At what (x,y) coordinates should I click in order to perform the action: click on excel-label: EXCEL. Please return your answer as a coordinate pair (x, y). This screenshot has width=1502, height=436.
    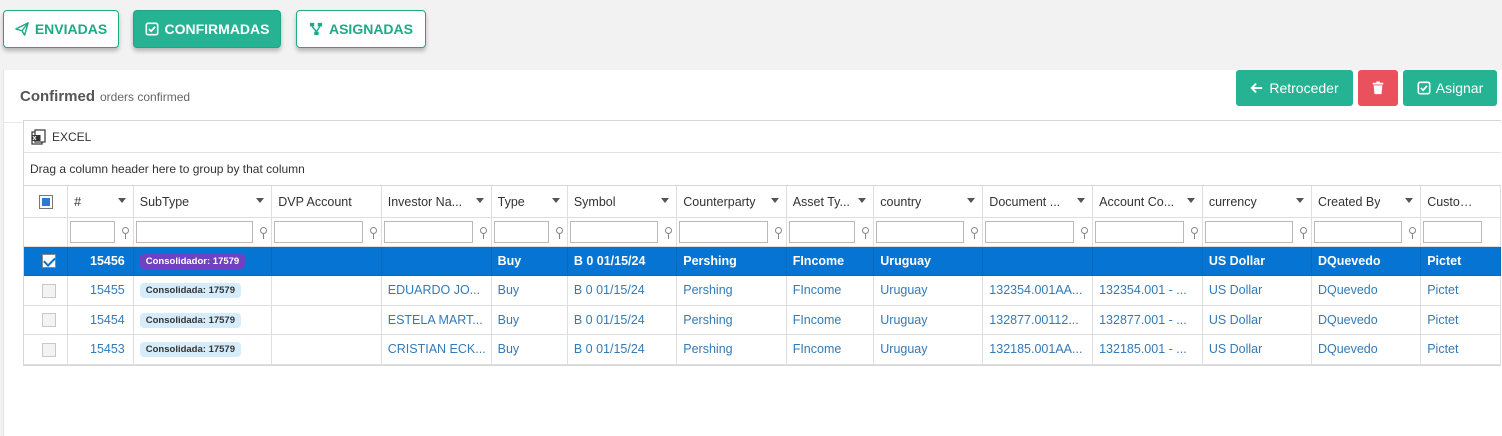
    Looking at the image, I should click on (72, 136).